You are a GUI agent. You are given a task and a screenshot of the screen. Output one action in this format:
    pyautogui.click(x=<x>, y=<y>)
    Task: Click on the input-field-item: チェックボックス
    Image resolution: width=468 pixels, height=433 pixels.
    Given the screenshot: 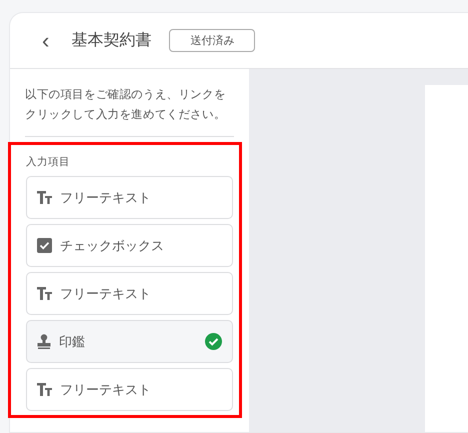 What is the action you would take?
    pyautogui.click(x=129, y=245)
    